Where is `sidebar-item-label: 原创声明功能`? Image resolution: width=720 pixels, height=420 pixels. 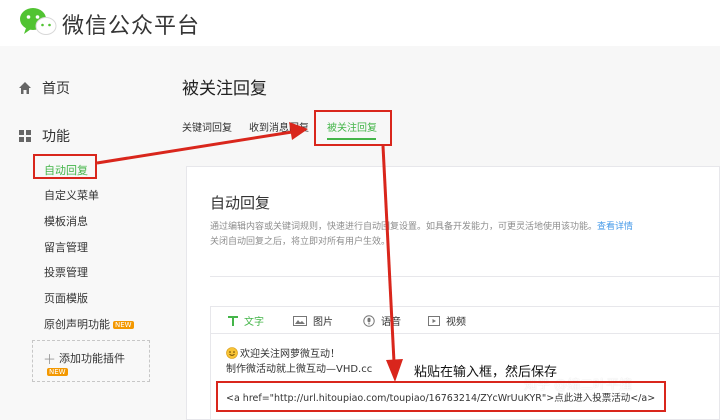 sidebar-item-label: 原创声明功能 is located at coordinates (77, 324).